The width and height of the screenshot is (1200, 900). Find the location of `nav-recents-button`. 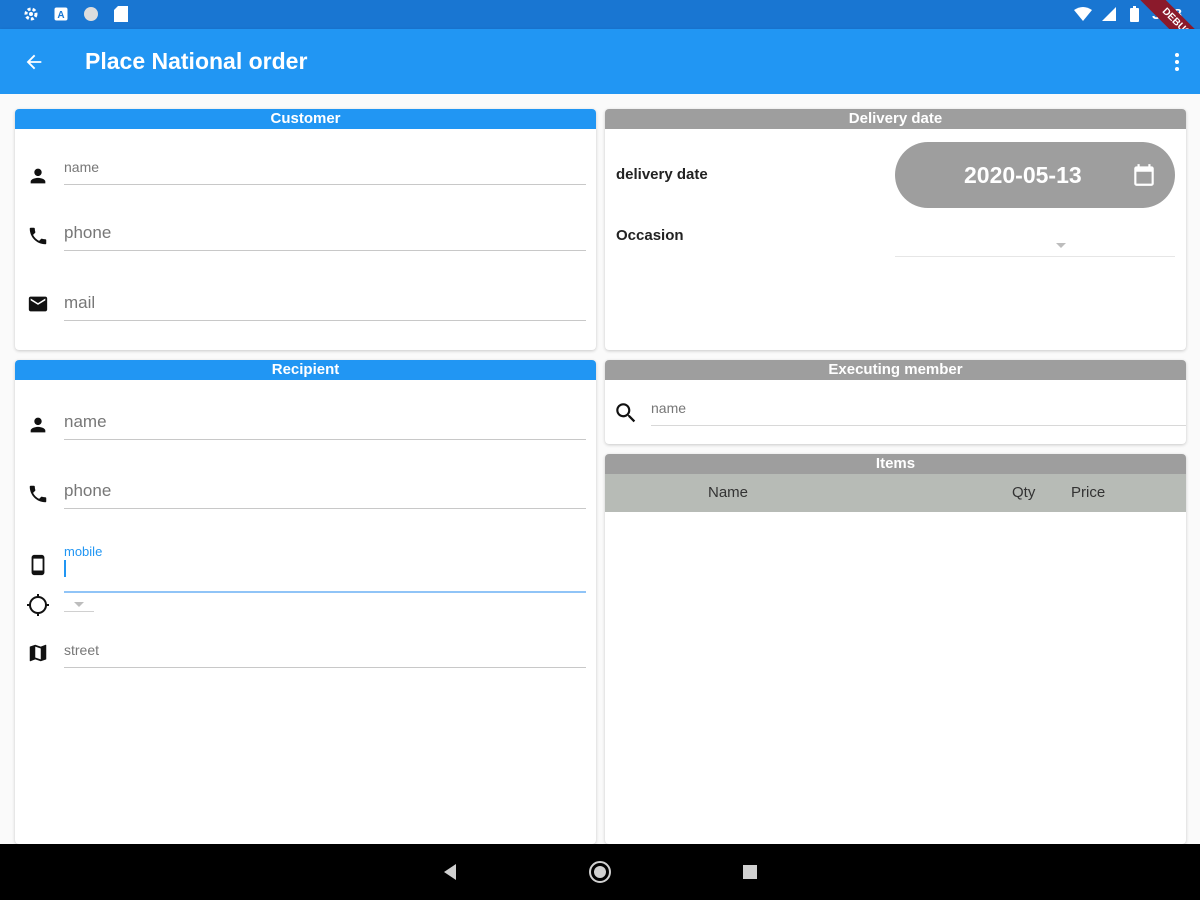

nav-recents-button is located at coordinates (750, 872).